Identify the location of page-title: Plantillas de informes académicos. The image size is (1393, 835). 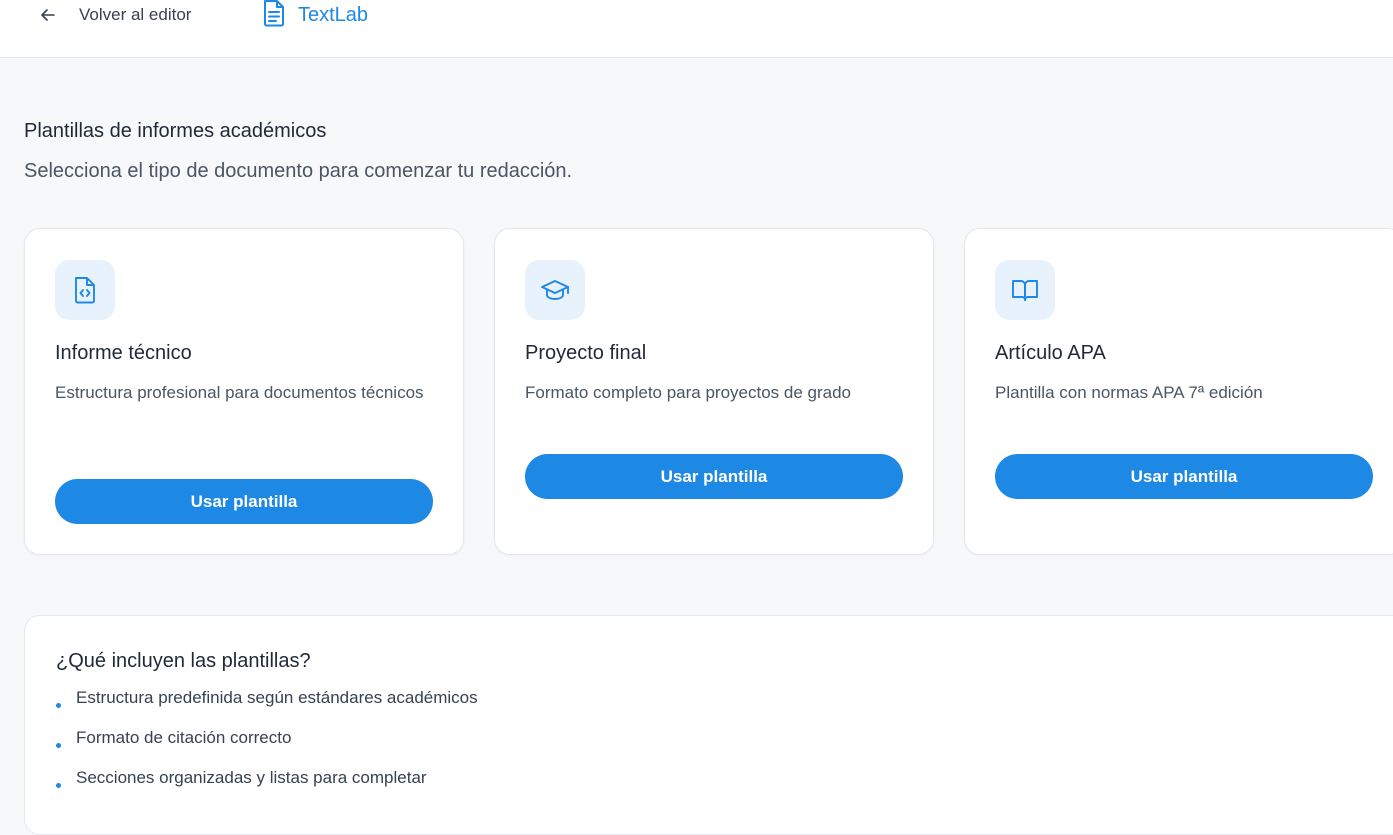
(175, 131).